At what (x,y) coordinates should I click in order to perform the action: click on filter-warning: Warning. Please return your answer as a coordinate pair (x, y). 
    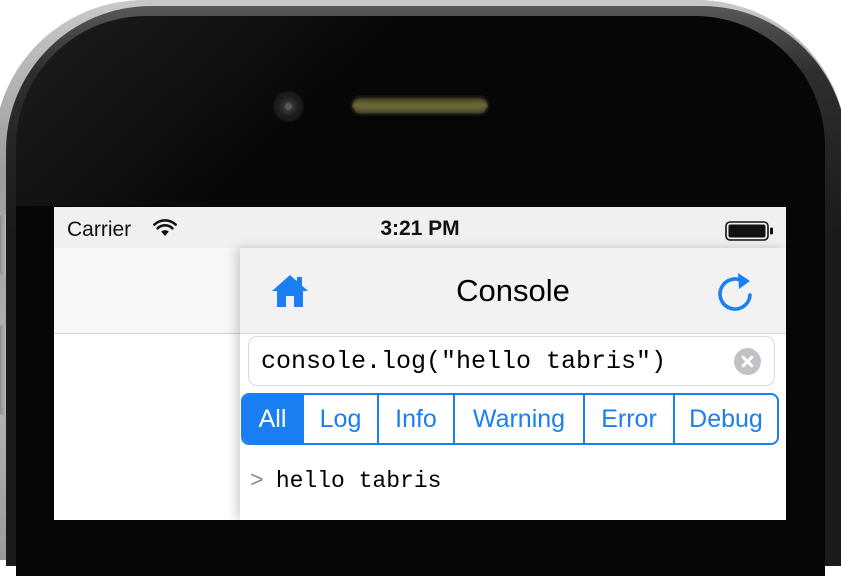
    Looking at the image, I should click on (520, 419).